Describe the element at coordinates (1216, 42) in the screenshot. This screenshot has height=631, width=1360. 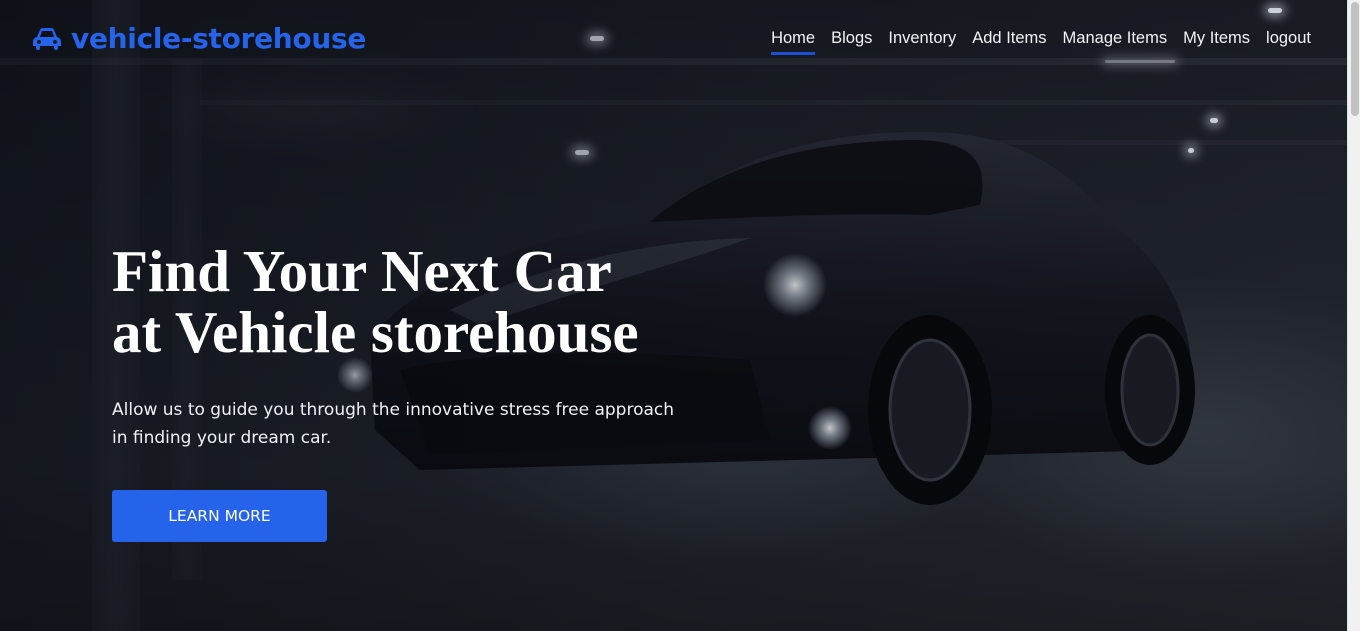
I see `nav-link-my-items: My Items` at that location.